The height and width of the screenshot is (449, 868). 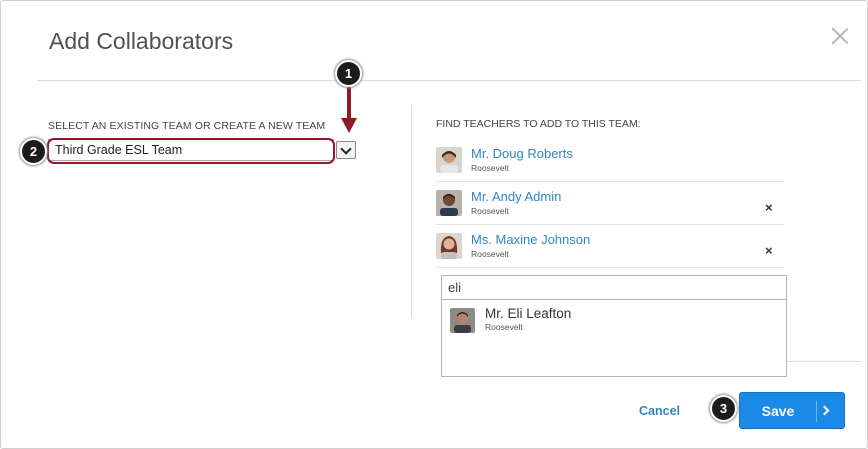 I want to click on search-result-item: Mr. Eli Leafton Roosevelt, so click(x=613, y=321).